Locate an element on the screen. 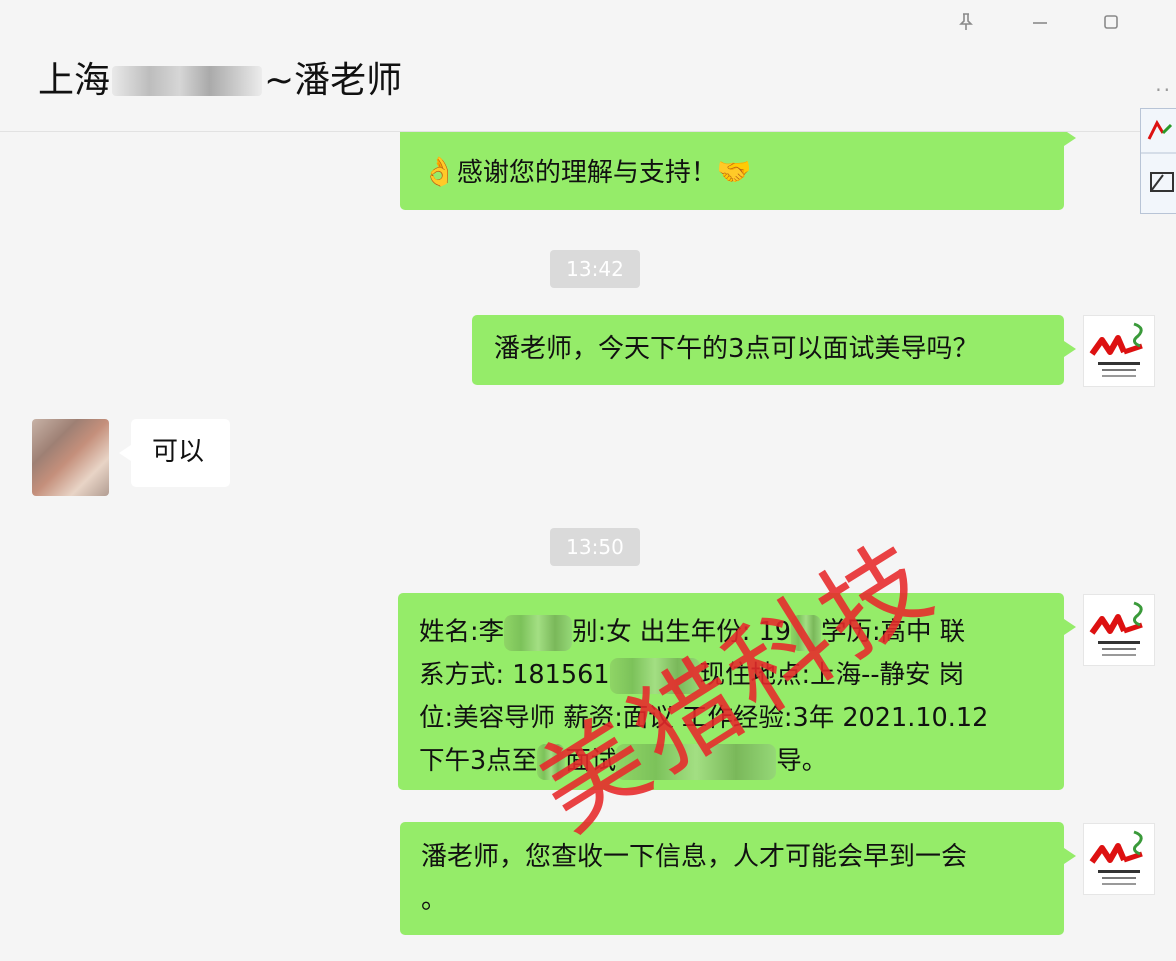 The image size is (1176, 961). pin-icon is located at coordinates (966, 26).